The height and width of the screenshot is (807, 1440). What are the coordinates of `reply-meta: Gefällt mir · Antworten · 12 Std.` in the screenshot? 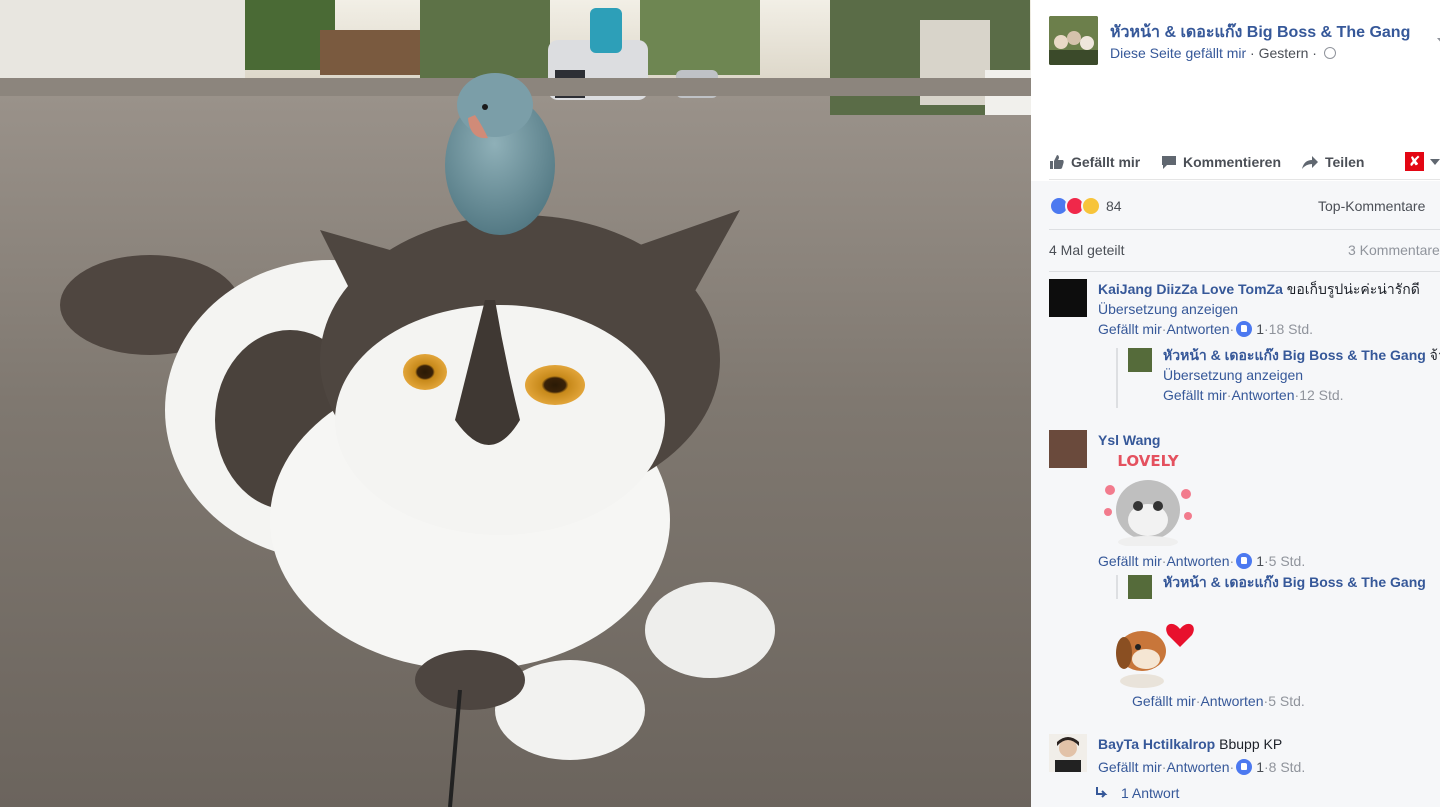 It's located at (1301, 395).